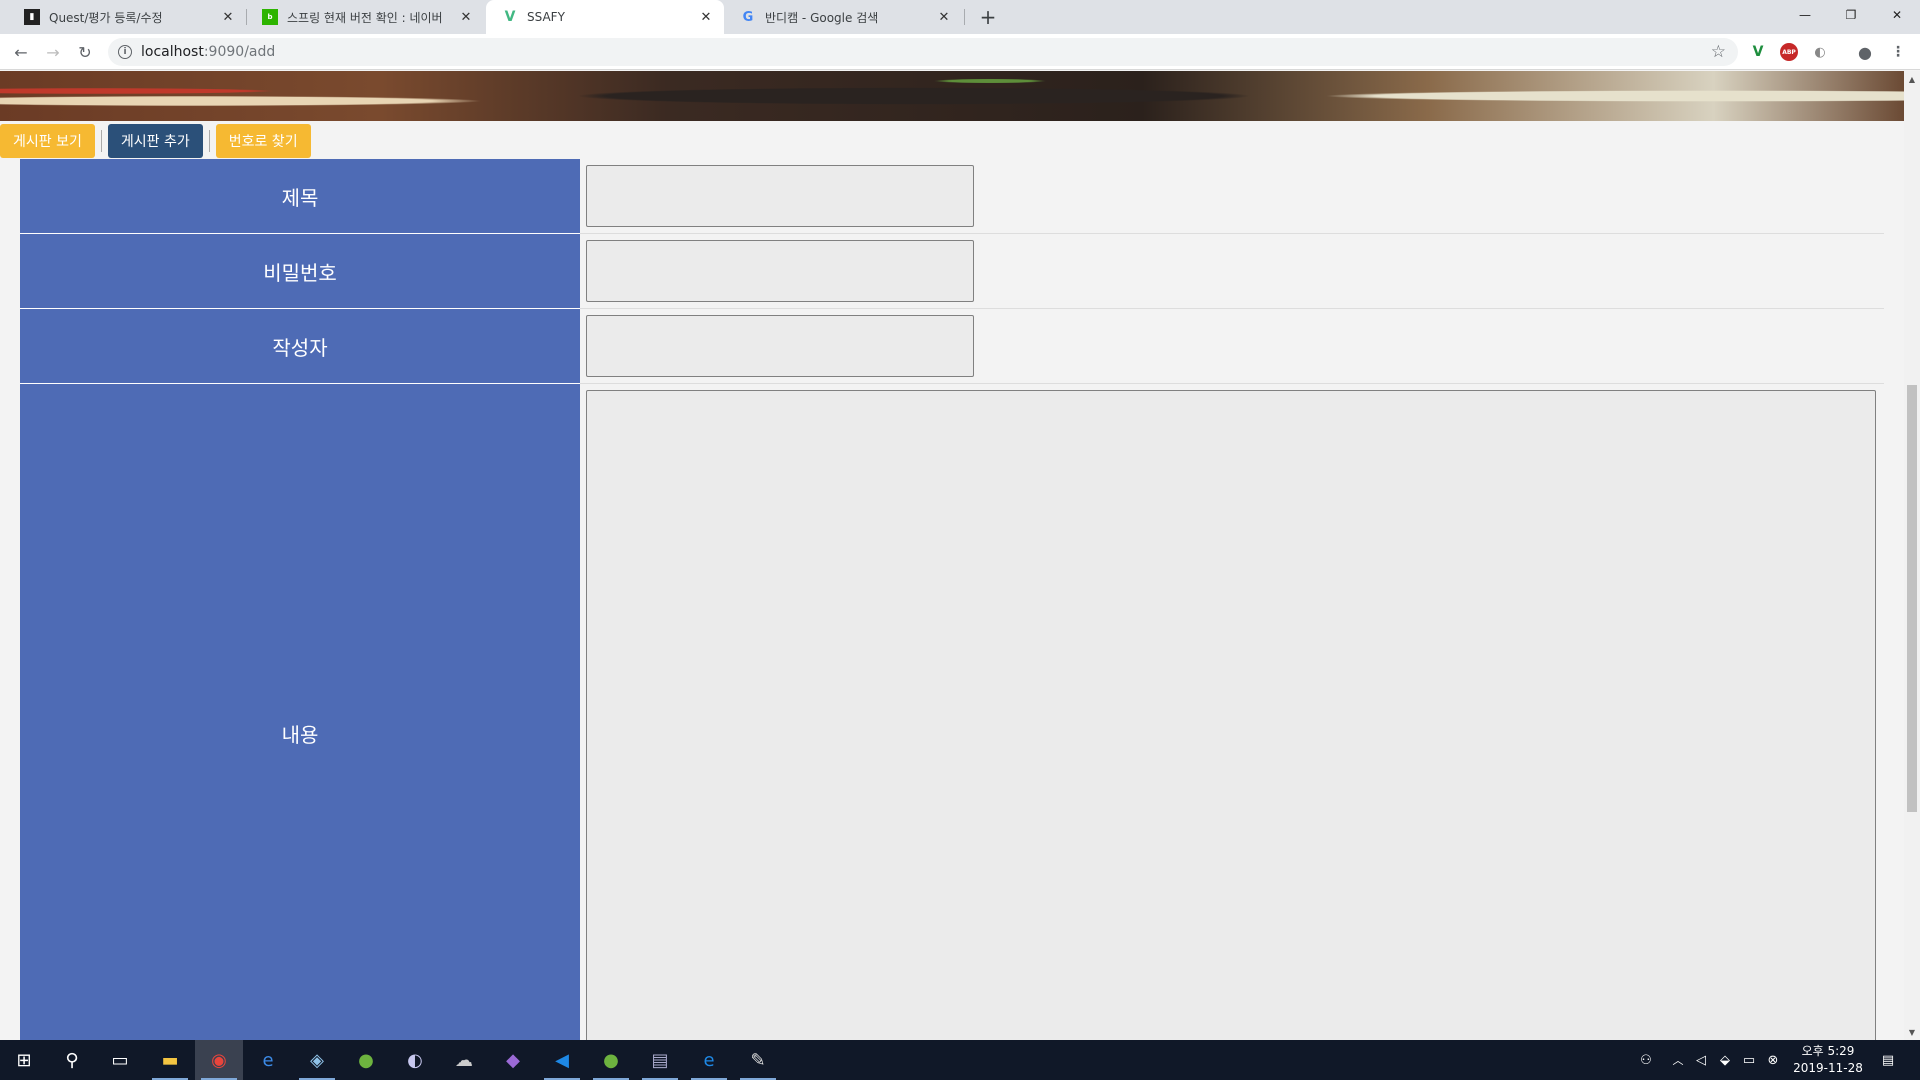  What do you see at coordinates (219, 1060) in the screenshot?
I see `chrome-icon: ◉` at bounding box center [219, 1060].